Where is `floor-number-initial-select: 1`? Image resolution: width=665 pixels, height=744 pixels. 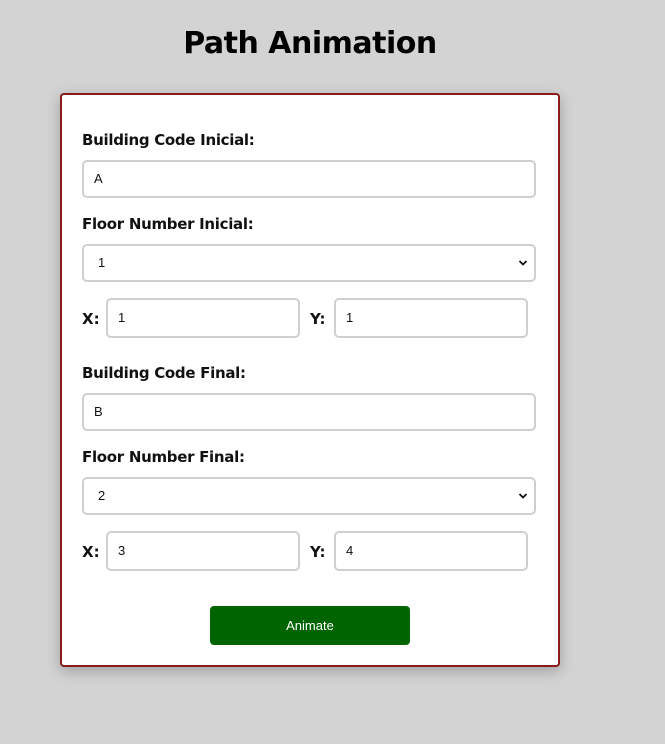 floor-number-initial-select: 1 is located at coordinates (309, 263).